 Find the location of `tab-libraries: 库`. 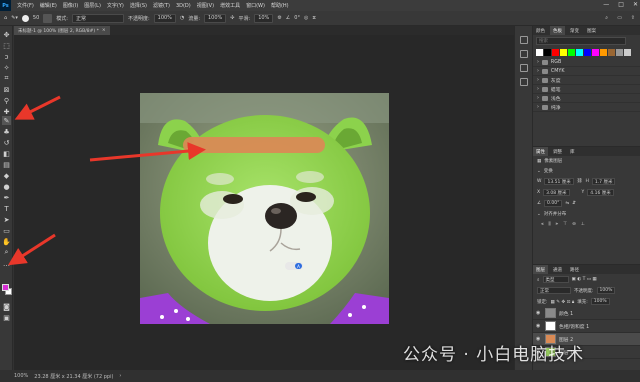

tab-libraries: 库 is located at coordinates (572, 151).